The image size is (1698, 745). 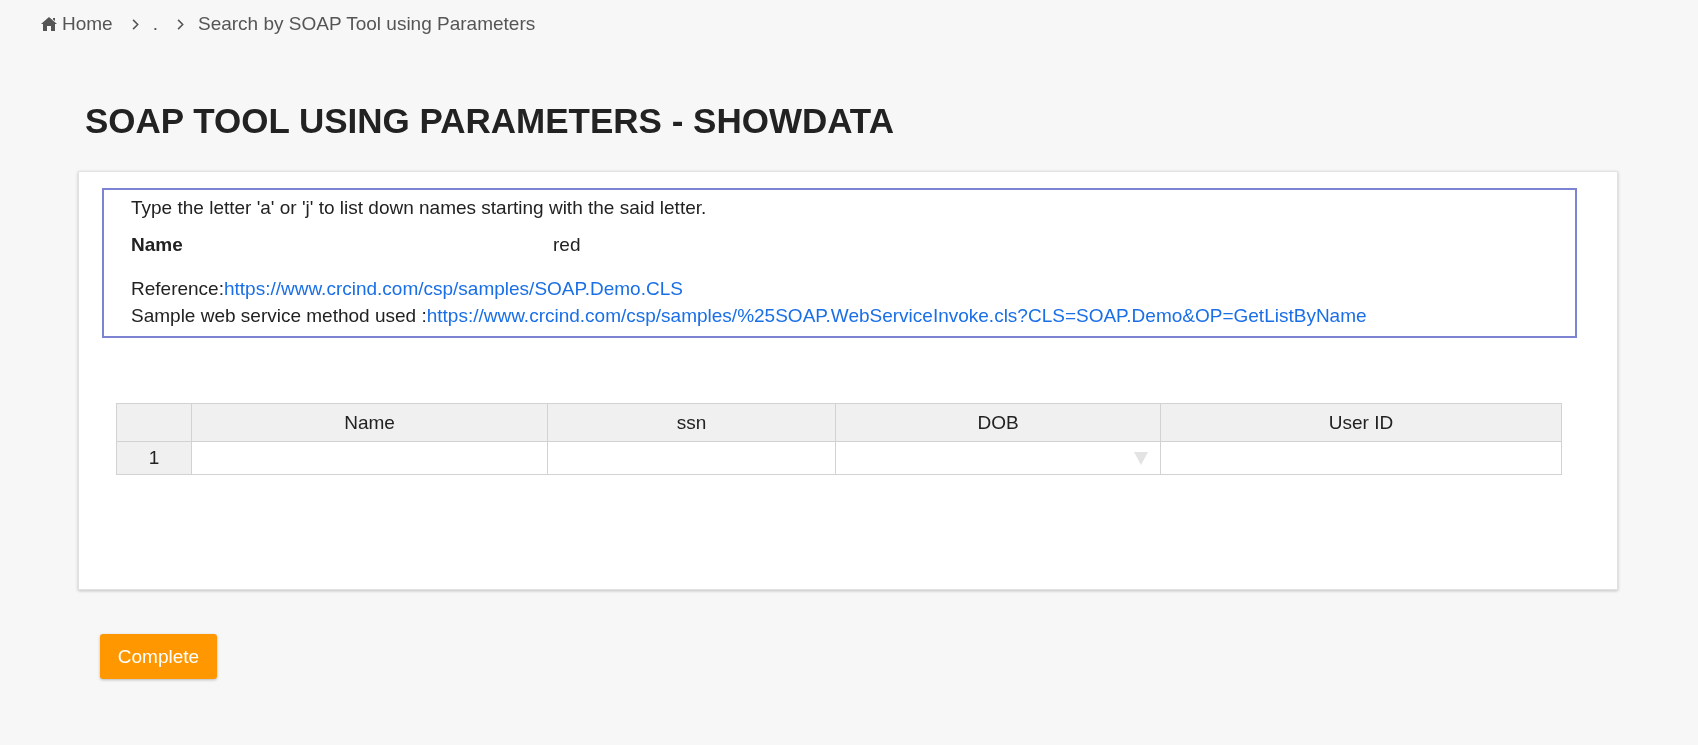 I want to click on page-title: SOAP TOOL USING PARAMETERS - SHOWDATA, so click(x=489, y=121).